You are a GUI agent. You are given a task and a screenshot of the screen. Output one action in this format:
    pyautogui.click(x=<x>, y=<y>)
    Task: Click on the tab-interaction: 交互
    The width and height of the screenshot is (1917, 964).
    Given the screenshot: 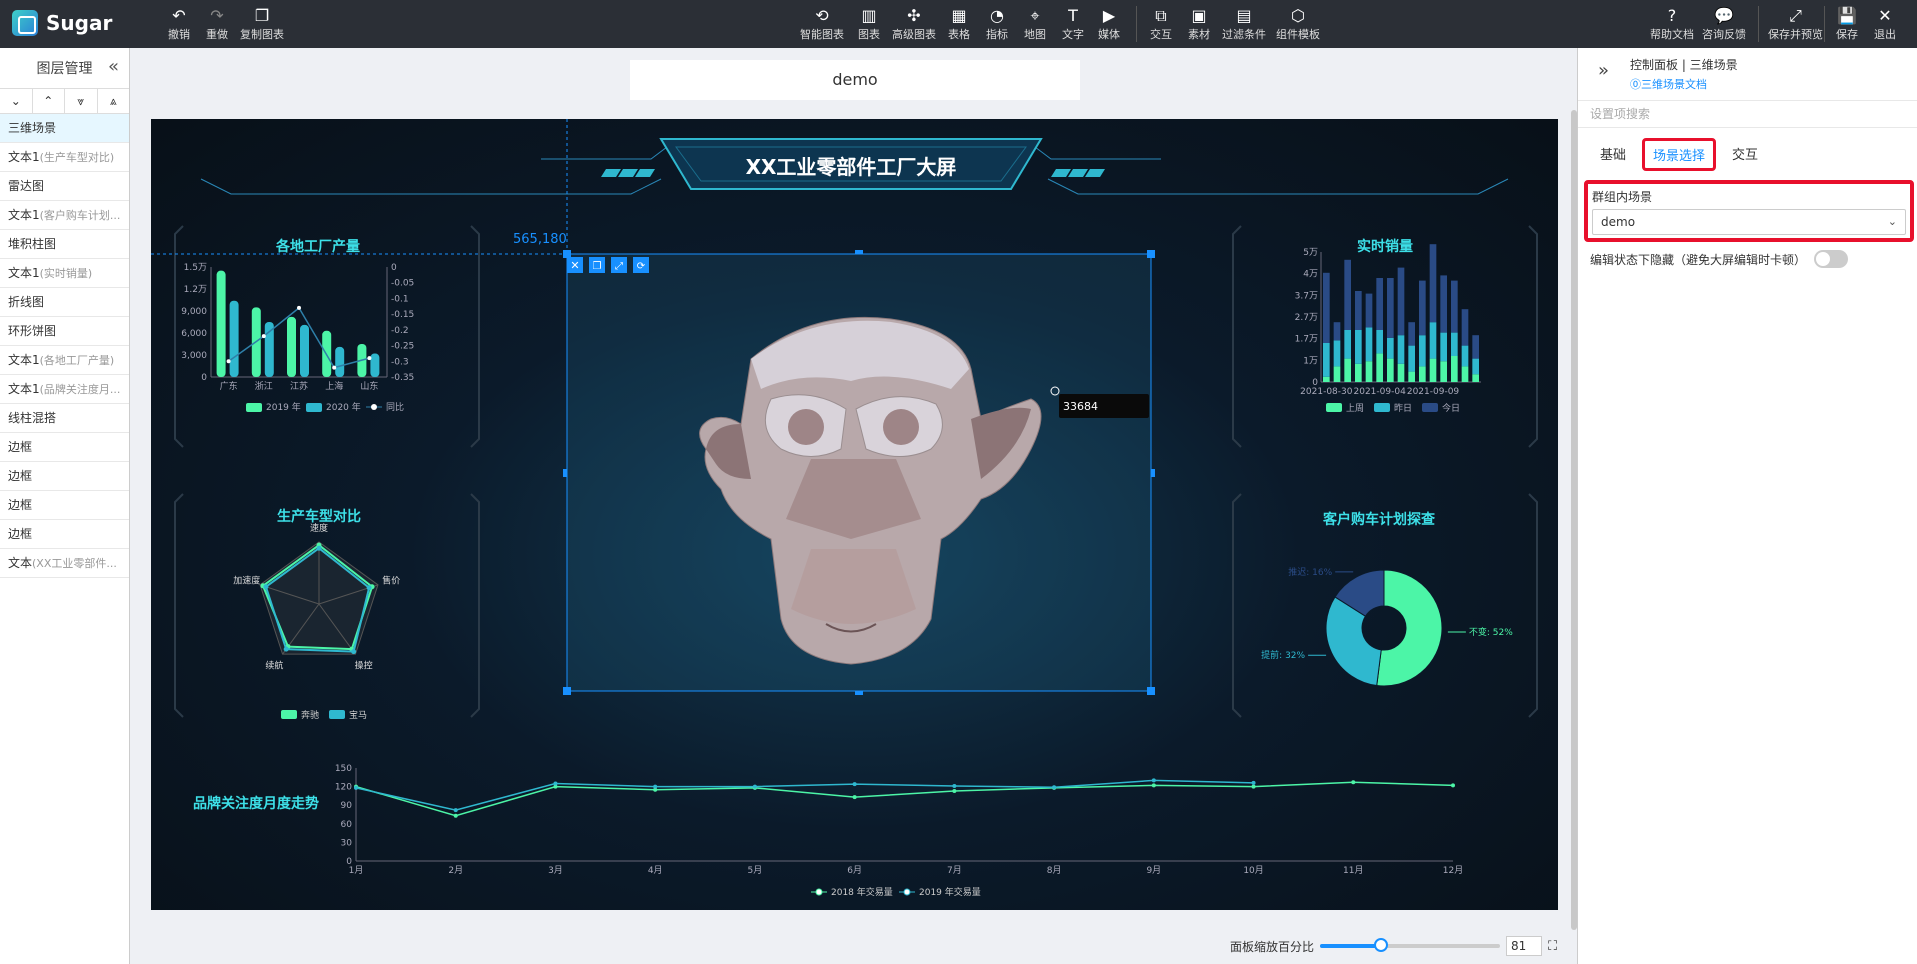 What is the action you would take?
    pyautogui.click(x=1745, y=154)
    